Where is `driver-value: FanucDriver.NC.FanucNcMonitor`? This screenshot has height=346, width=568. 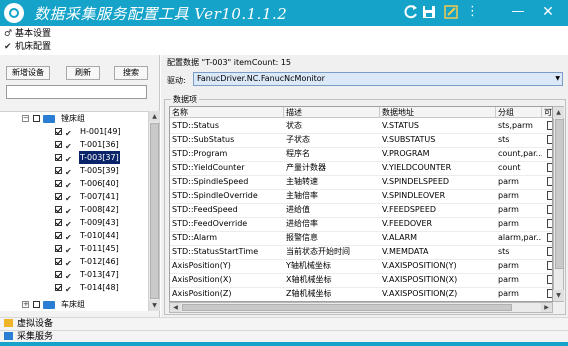 driver-value: FanucDriver.NC.FanucNcMonitor is located at coordinates (261, 78).